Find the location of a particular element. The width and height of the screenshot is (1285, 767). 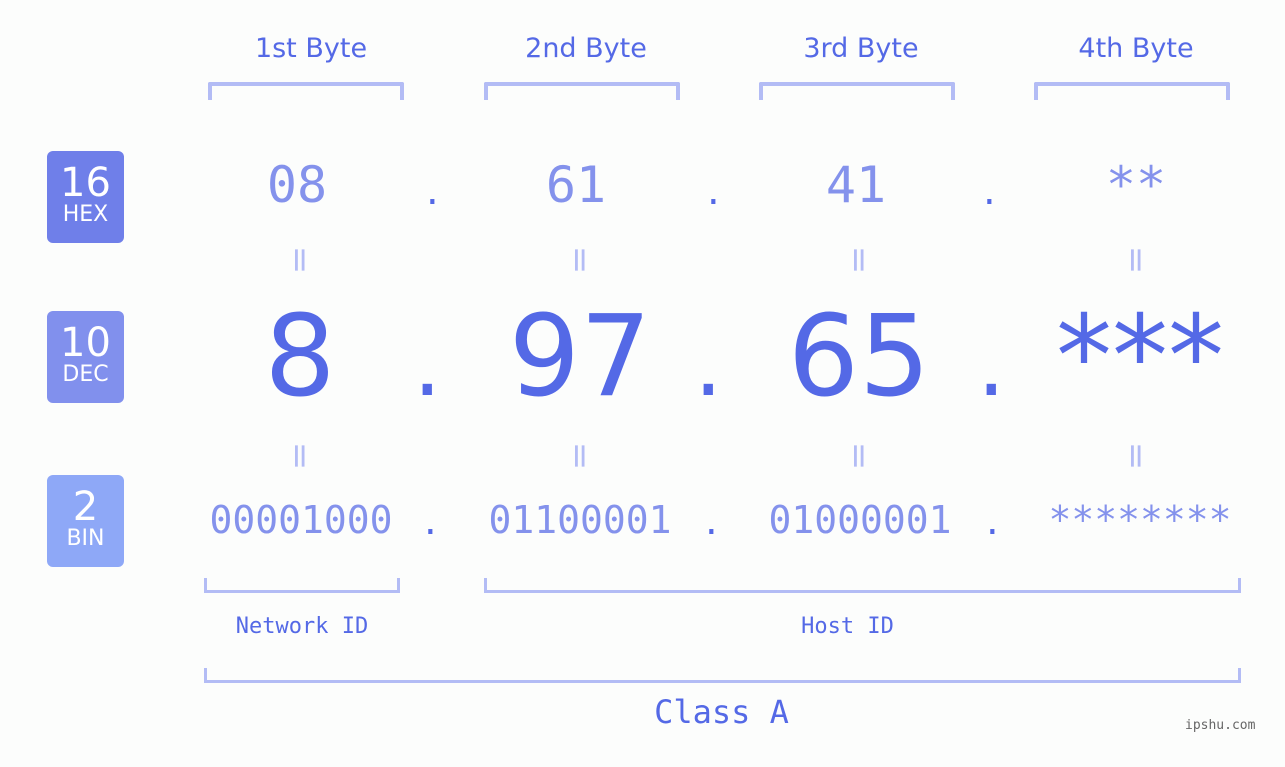

hex-byte-3: 41 is located at coordinates (856, 185).